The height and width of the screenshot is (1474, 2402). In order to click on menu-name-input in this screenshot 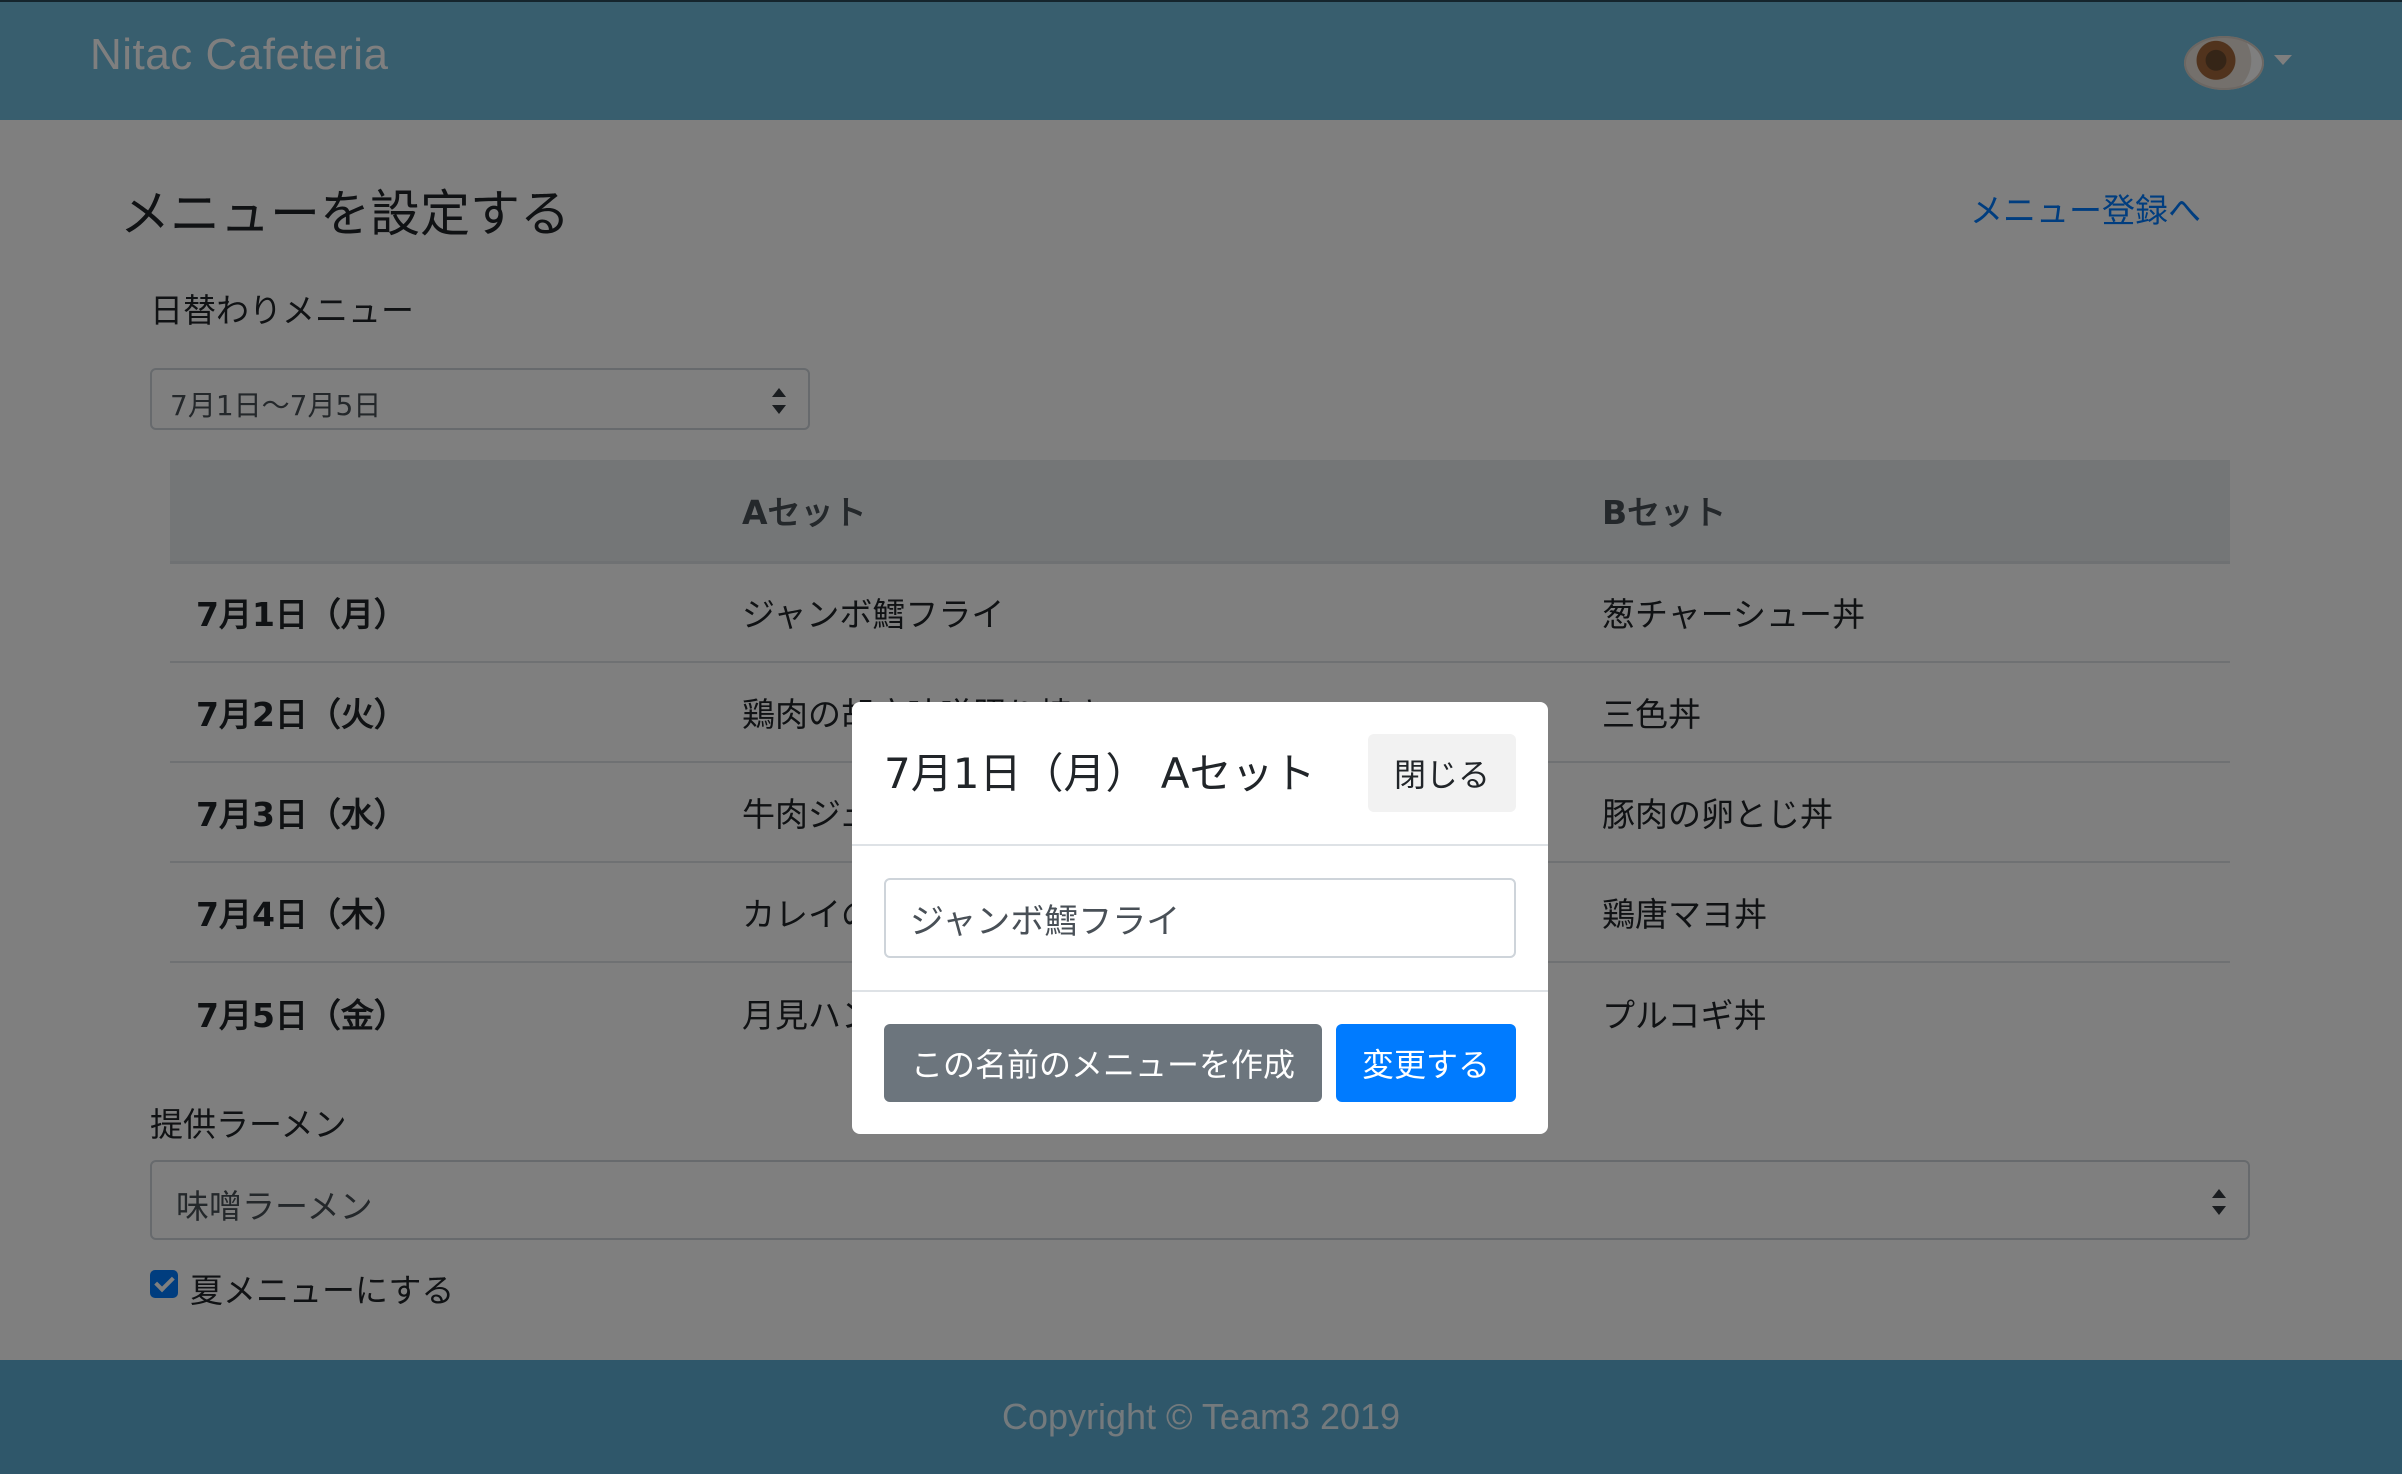, I will do `click(1200, 918)`.